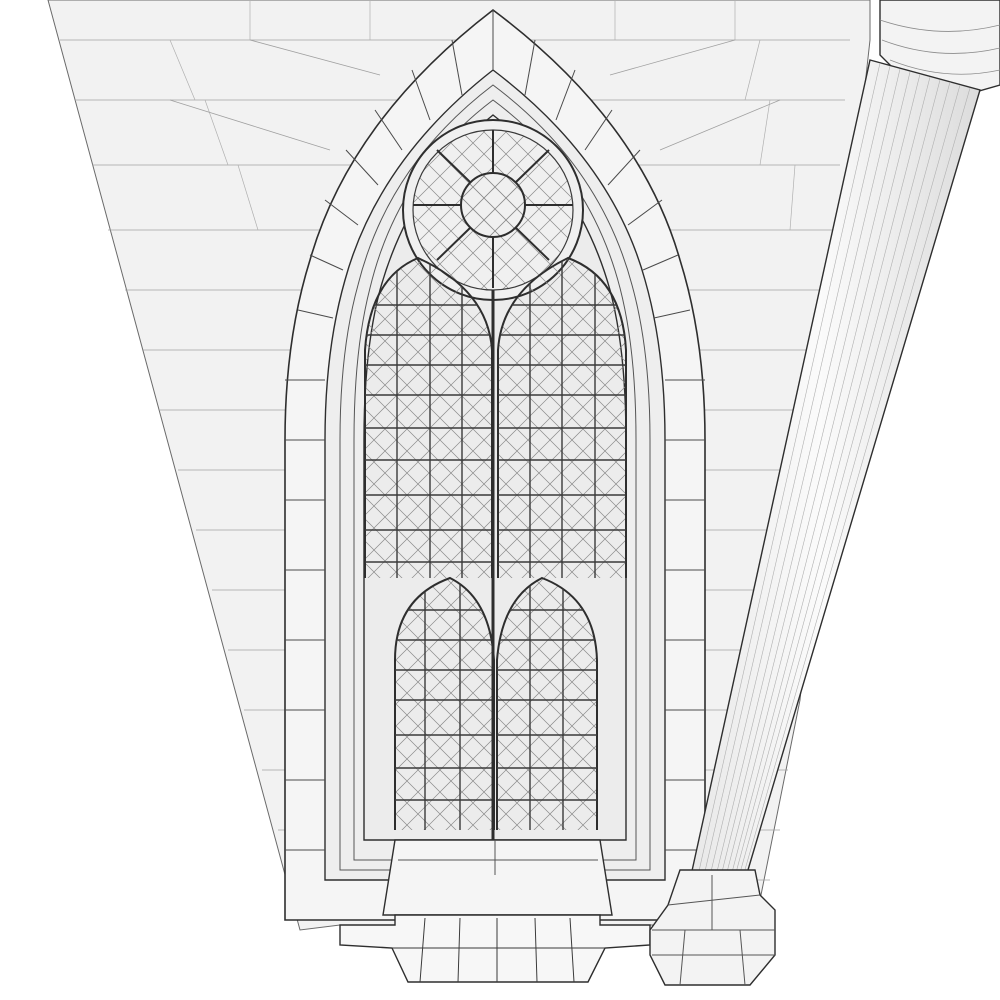  Describe the element at coordinates (497, 877) in the screenshot. I see `window-sill` at that location.